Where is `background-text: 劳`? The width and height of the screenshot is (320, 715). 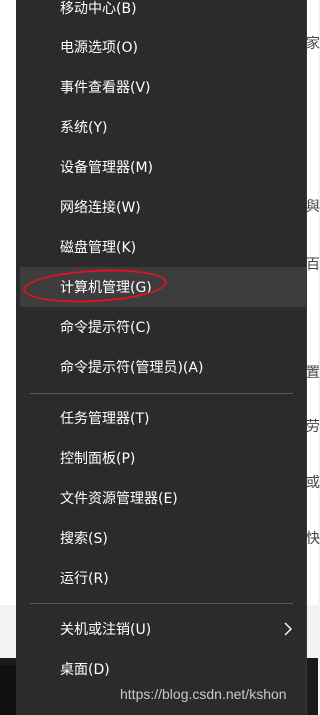
background-text: 劳 is located at coordinates (313, 427).